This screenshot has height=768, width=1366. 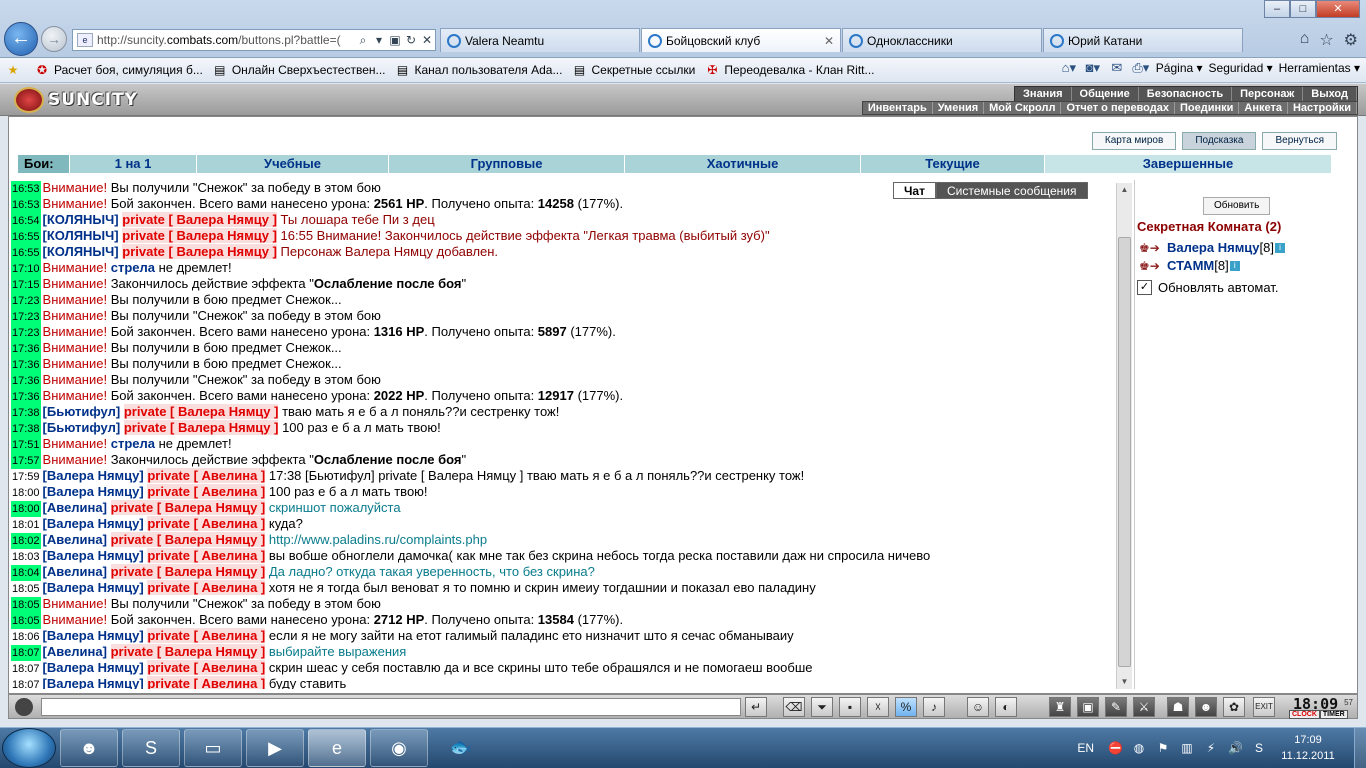 I want to click on rss-icon: ◙▾, so click(x=1093, y=68).